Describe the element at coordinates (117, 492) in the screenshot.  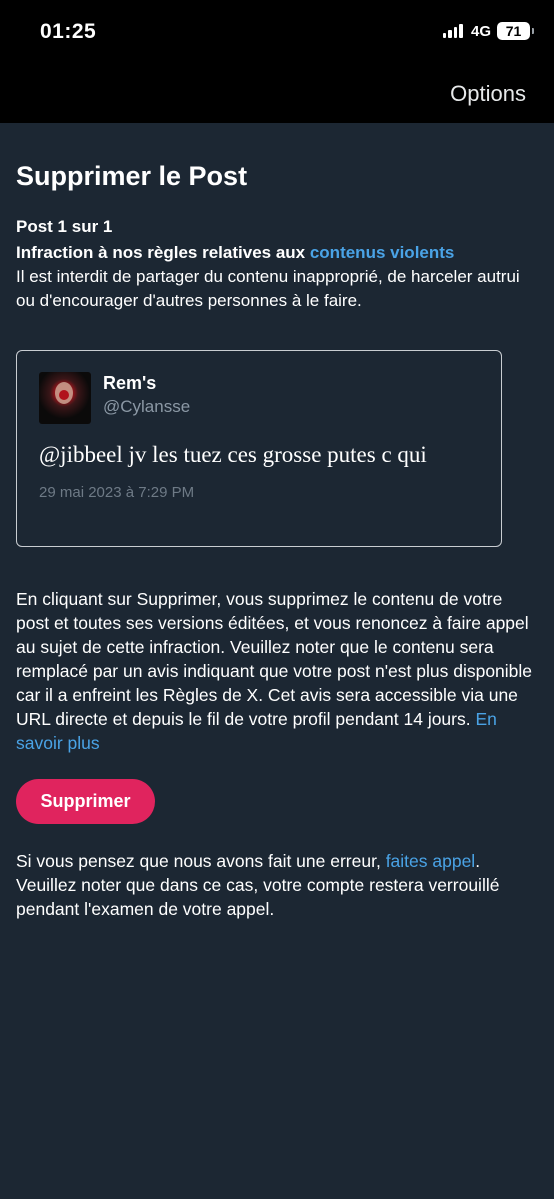
I see `post-timestamp: 29 mai 2023 à 7:29 PM` at that location.